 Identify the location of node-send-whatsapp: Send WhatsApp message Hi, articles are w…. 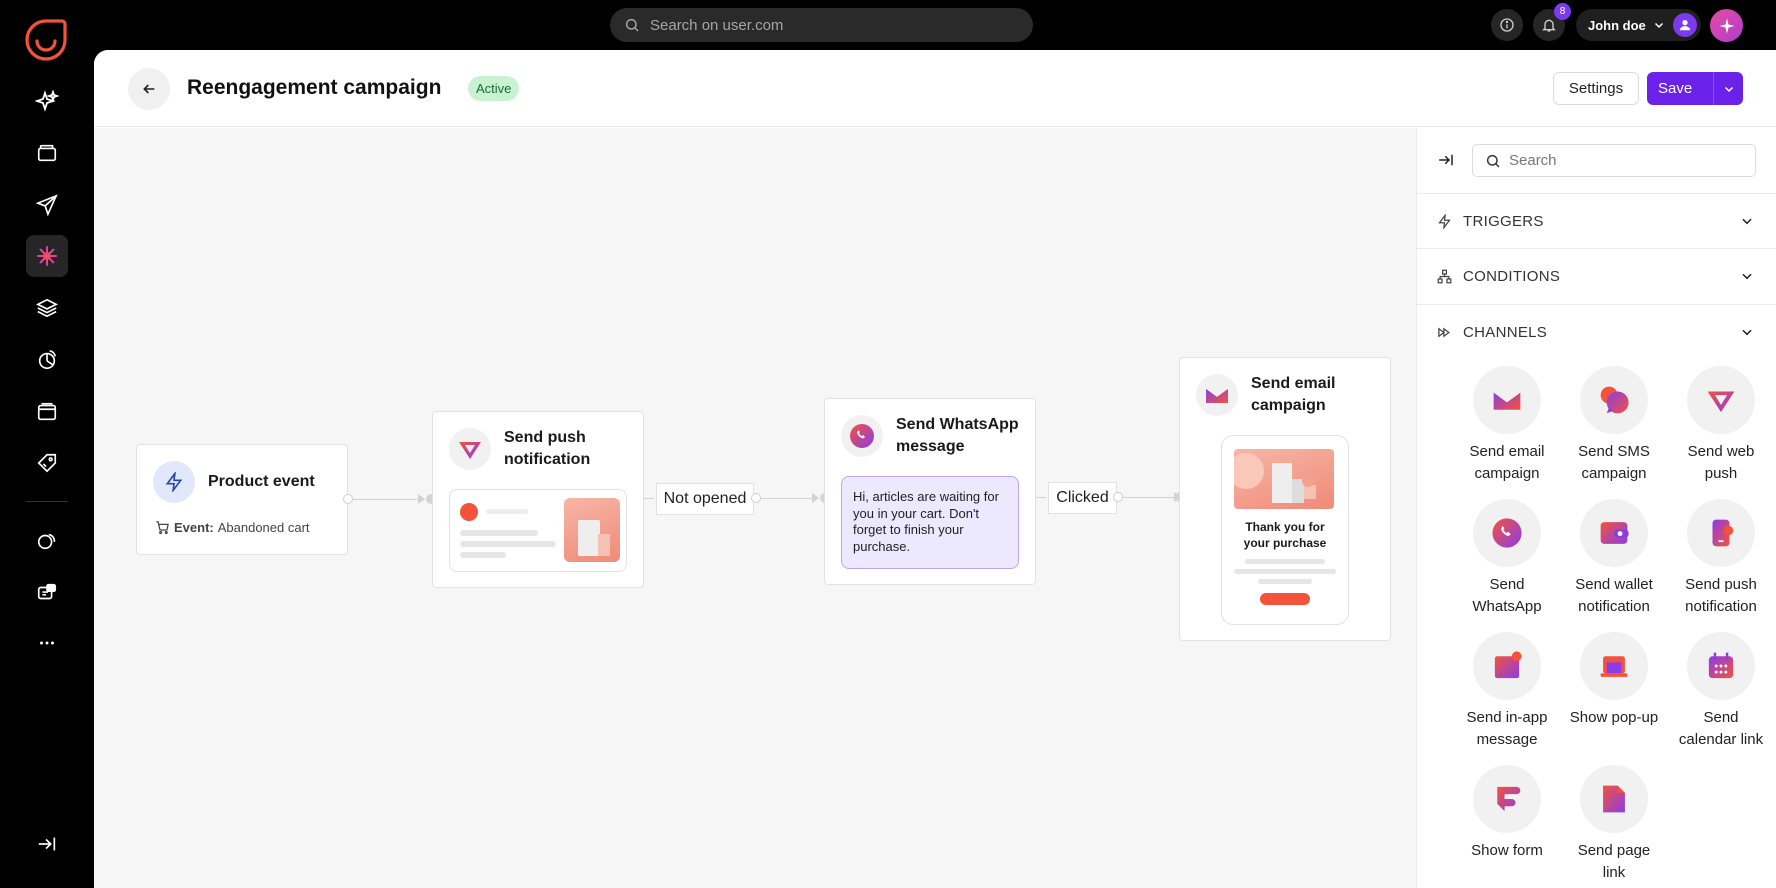
(930, 491).